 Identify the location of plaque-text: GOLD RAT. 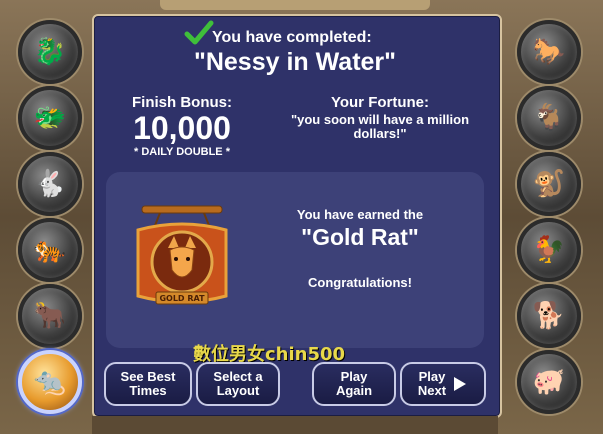
(182, 298).